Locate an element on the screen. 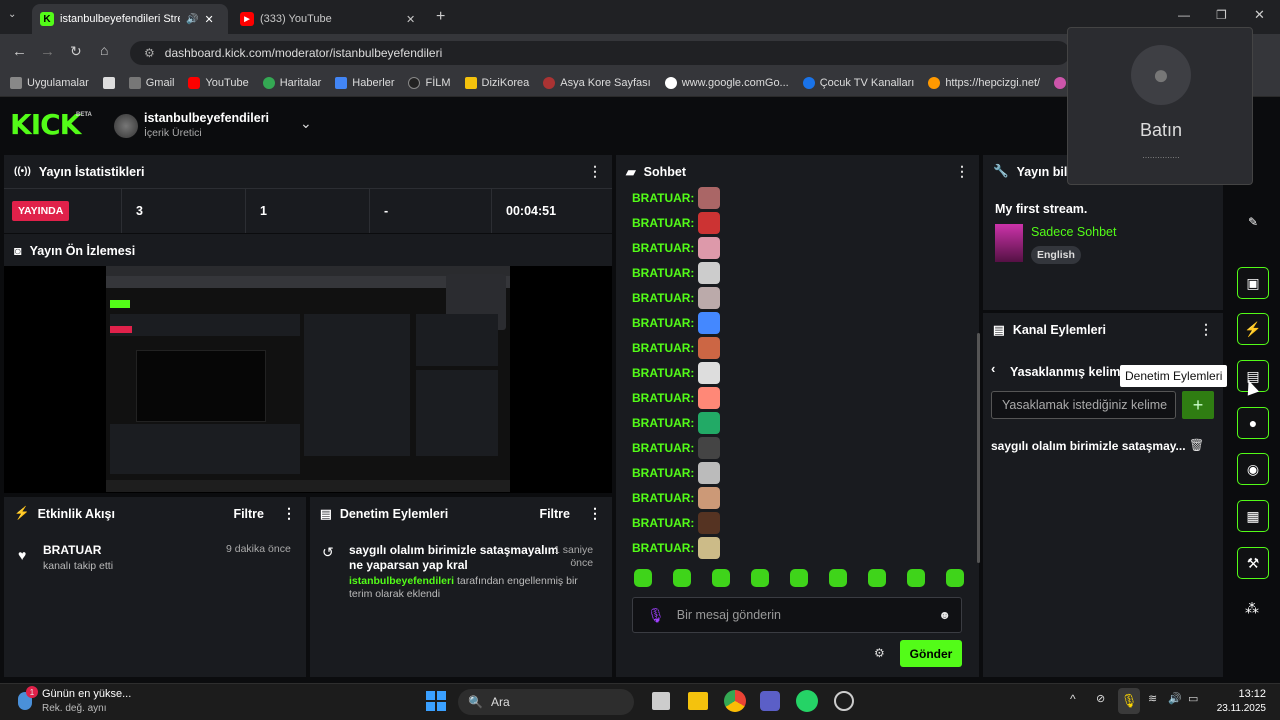 Image resolution: width=1280 pixels, height=720 pixels. settings-gear-icon: ⚙ is located at coordinates (879, 653).